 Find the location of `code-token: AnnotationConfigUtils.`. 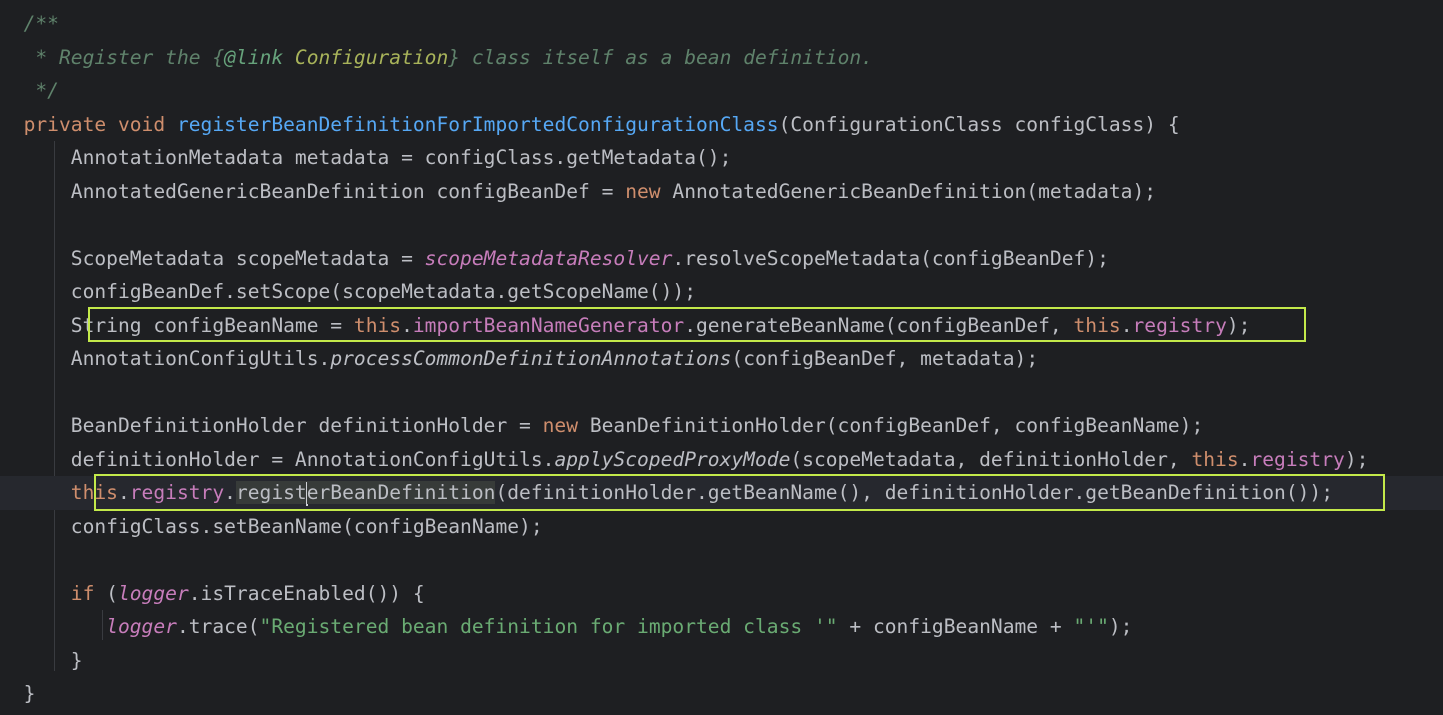

code-token: AnnotationConfigUtils. is located at coordinates (165, 358).